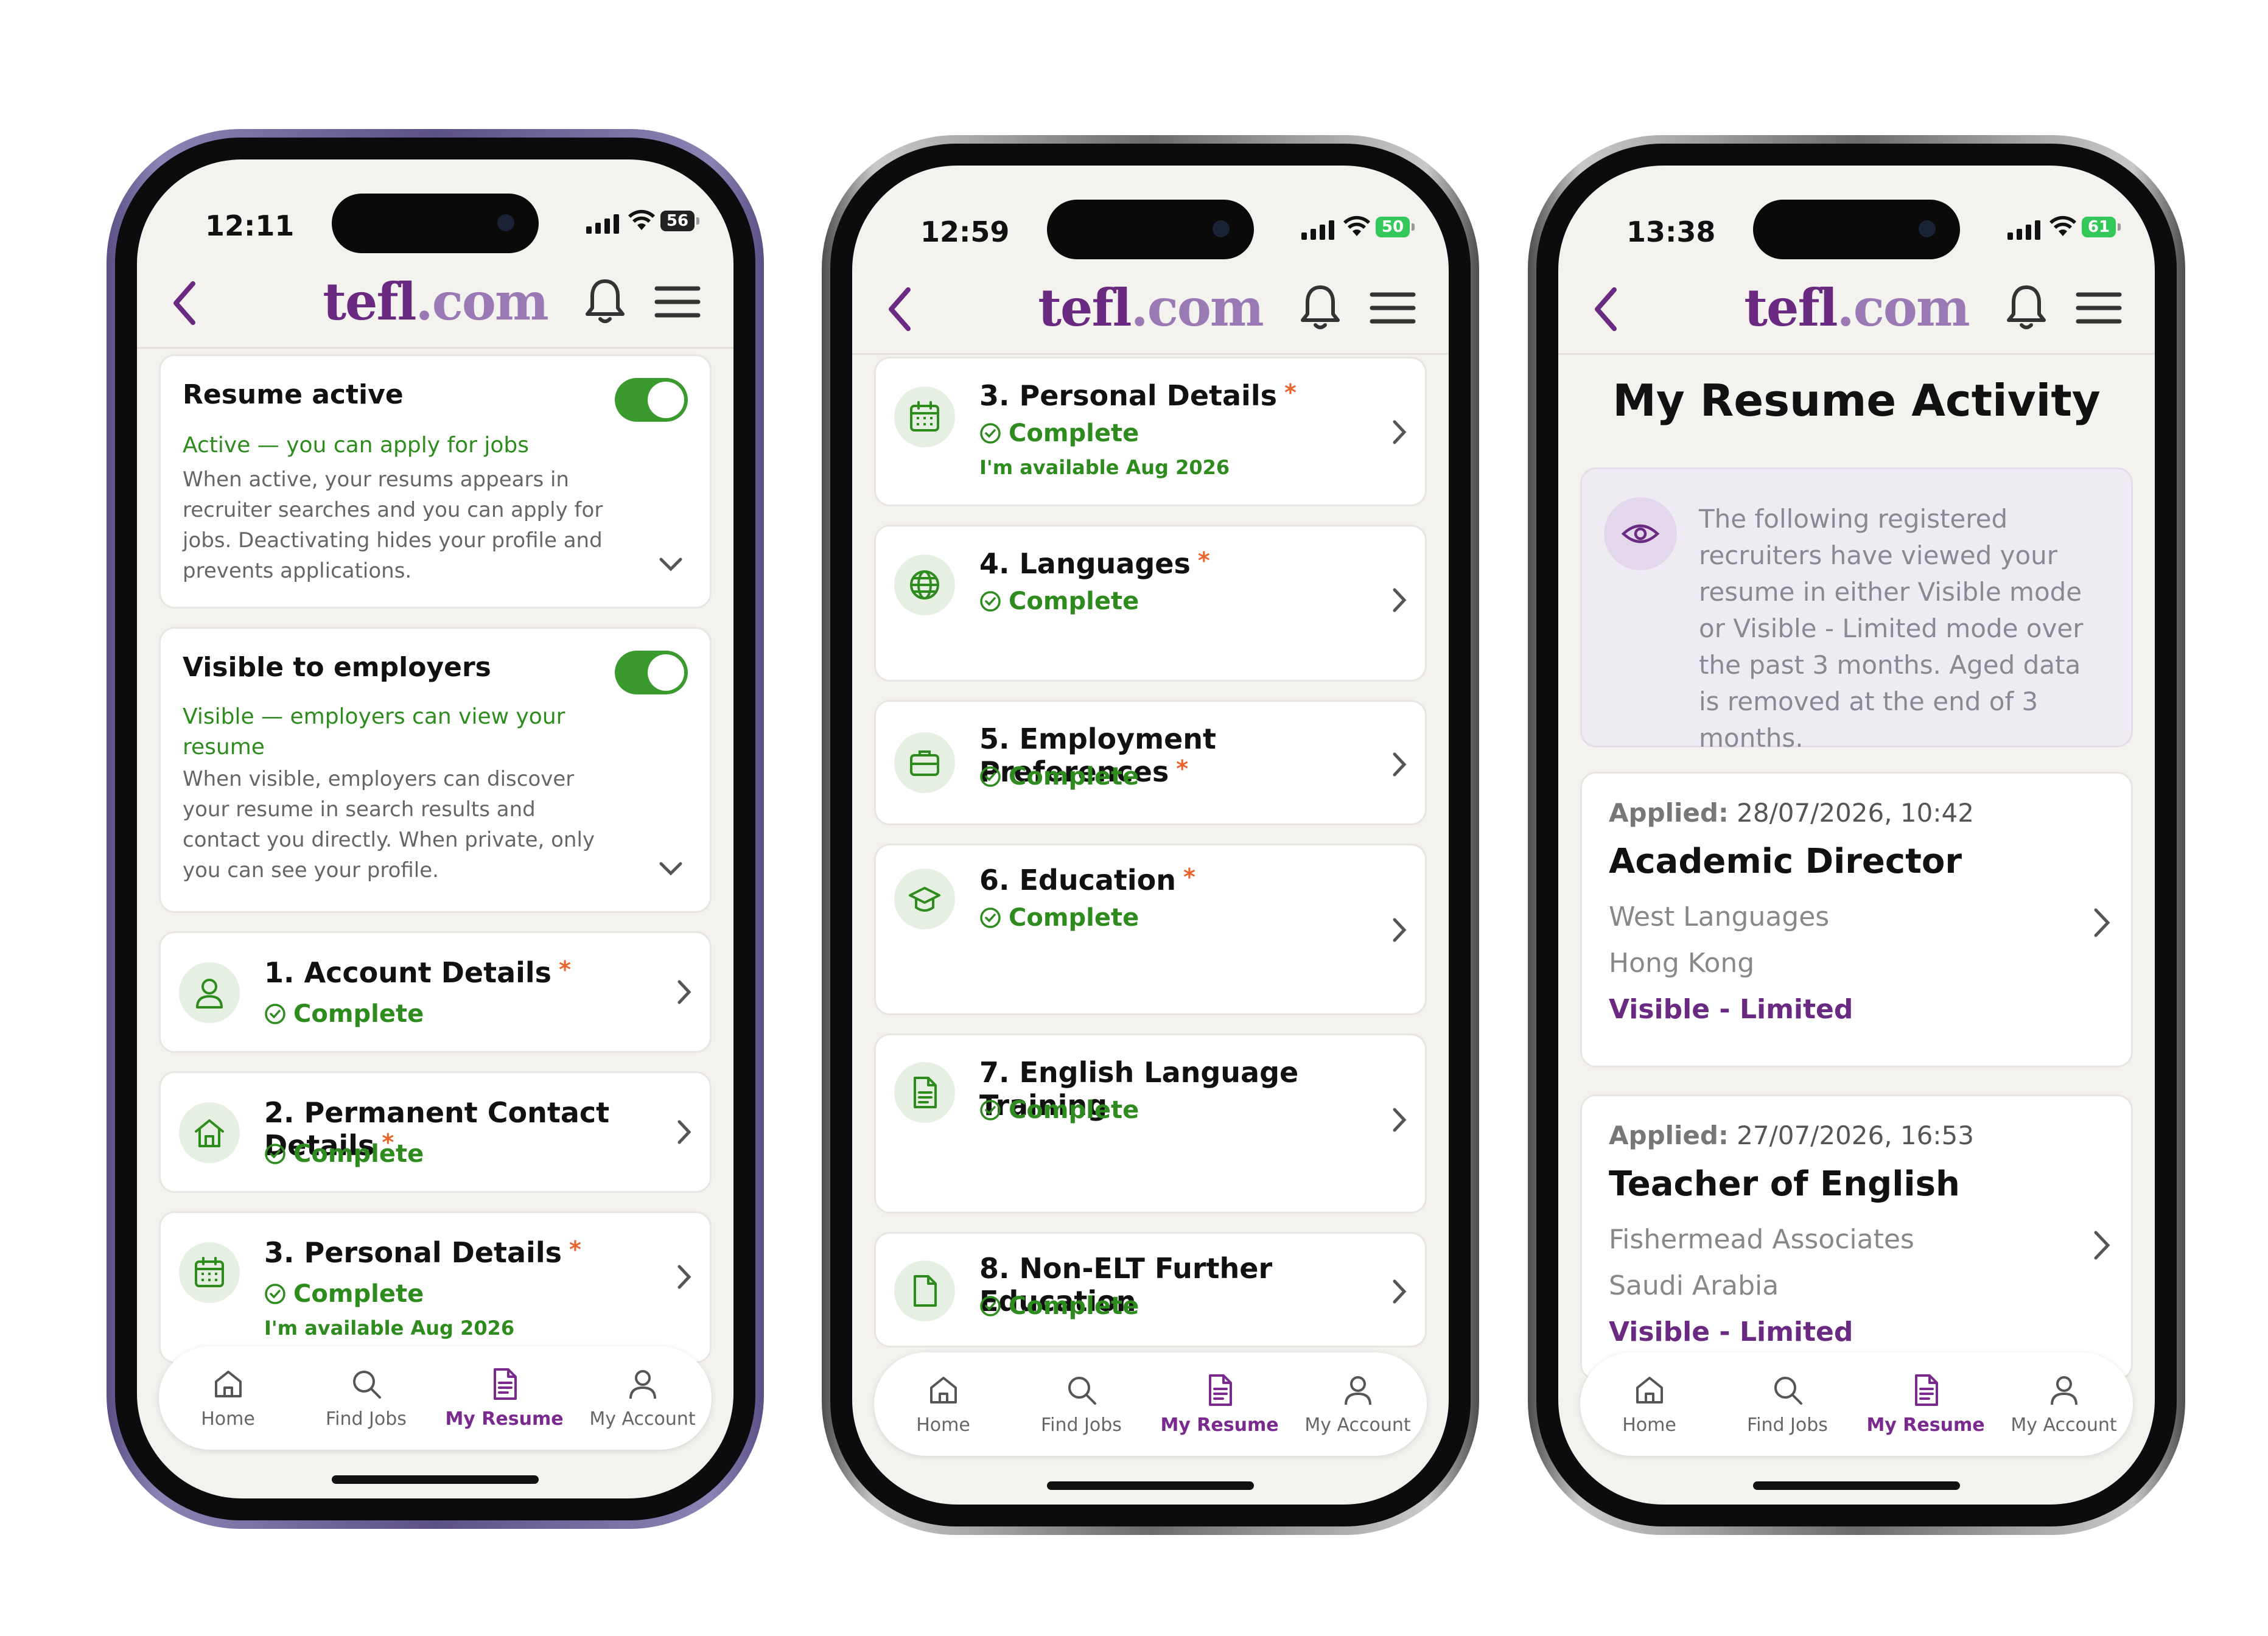  I want to click on job-title: Teacher of English, so click(1784, 1184).